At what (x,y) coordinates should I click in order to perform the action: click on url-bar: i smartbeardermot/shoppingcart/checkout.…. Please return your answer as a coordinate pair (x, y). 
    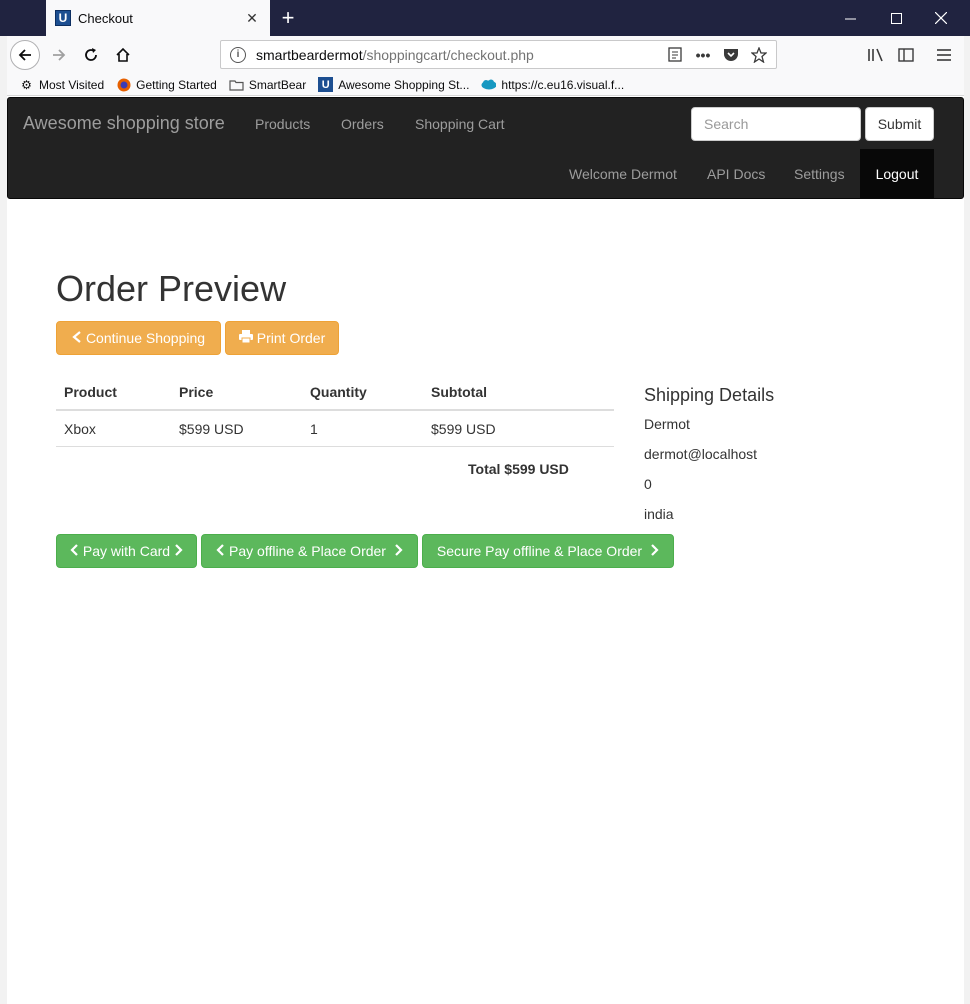
    Looking at the image, I should click on (498, 54).